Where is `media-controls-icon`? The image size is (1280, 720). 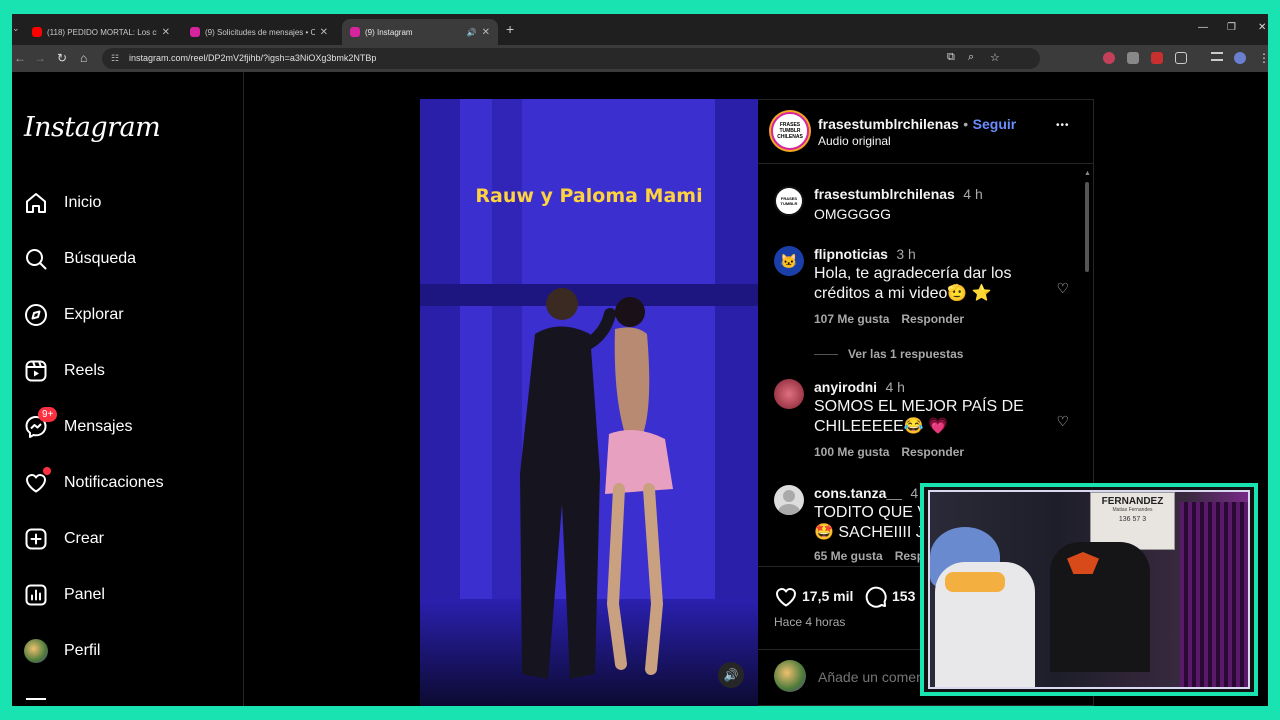
media-controls-icon is located at coordinates (1217, 56).